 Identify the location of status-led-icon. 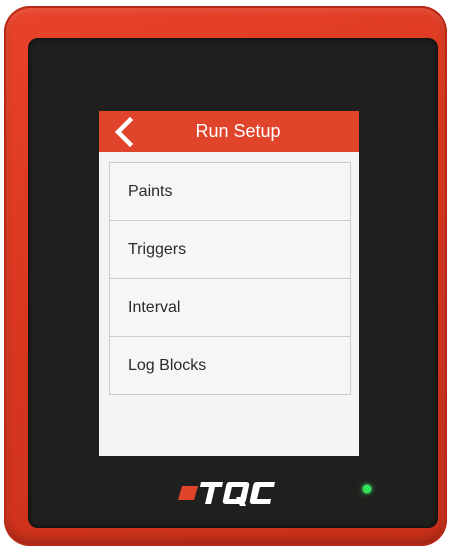
(367, 489).